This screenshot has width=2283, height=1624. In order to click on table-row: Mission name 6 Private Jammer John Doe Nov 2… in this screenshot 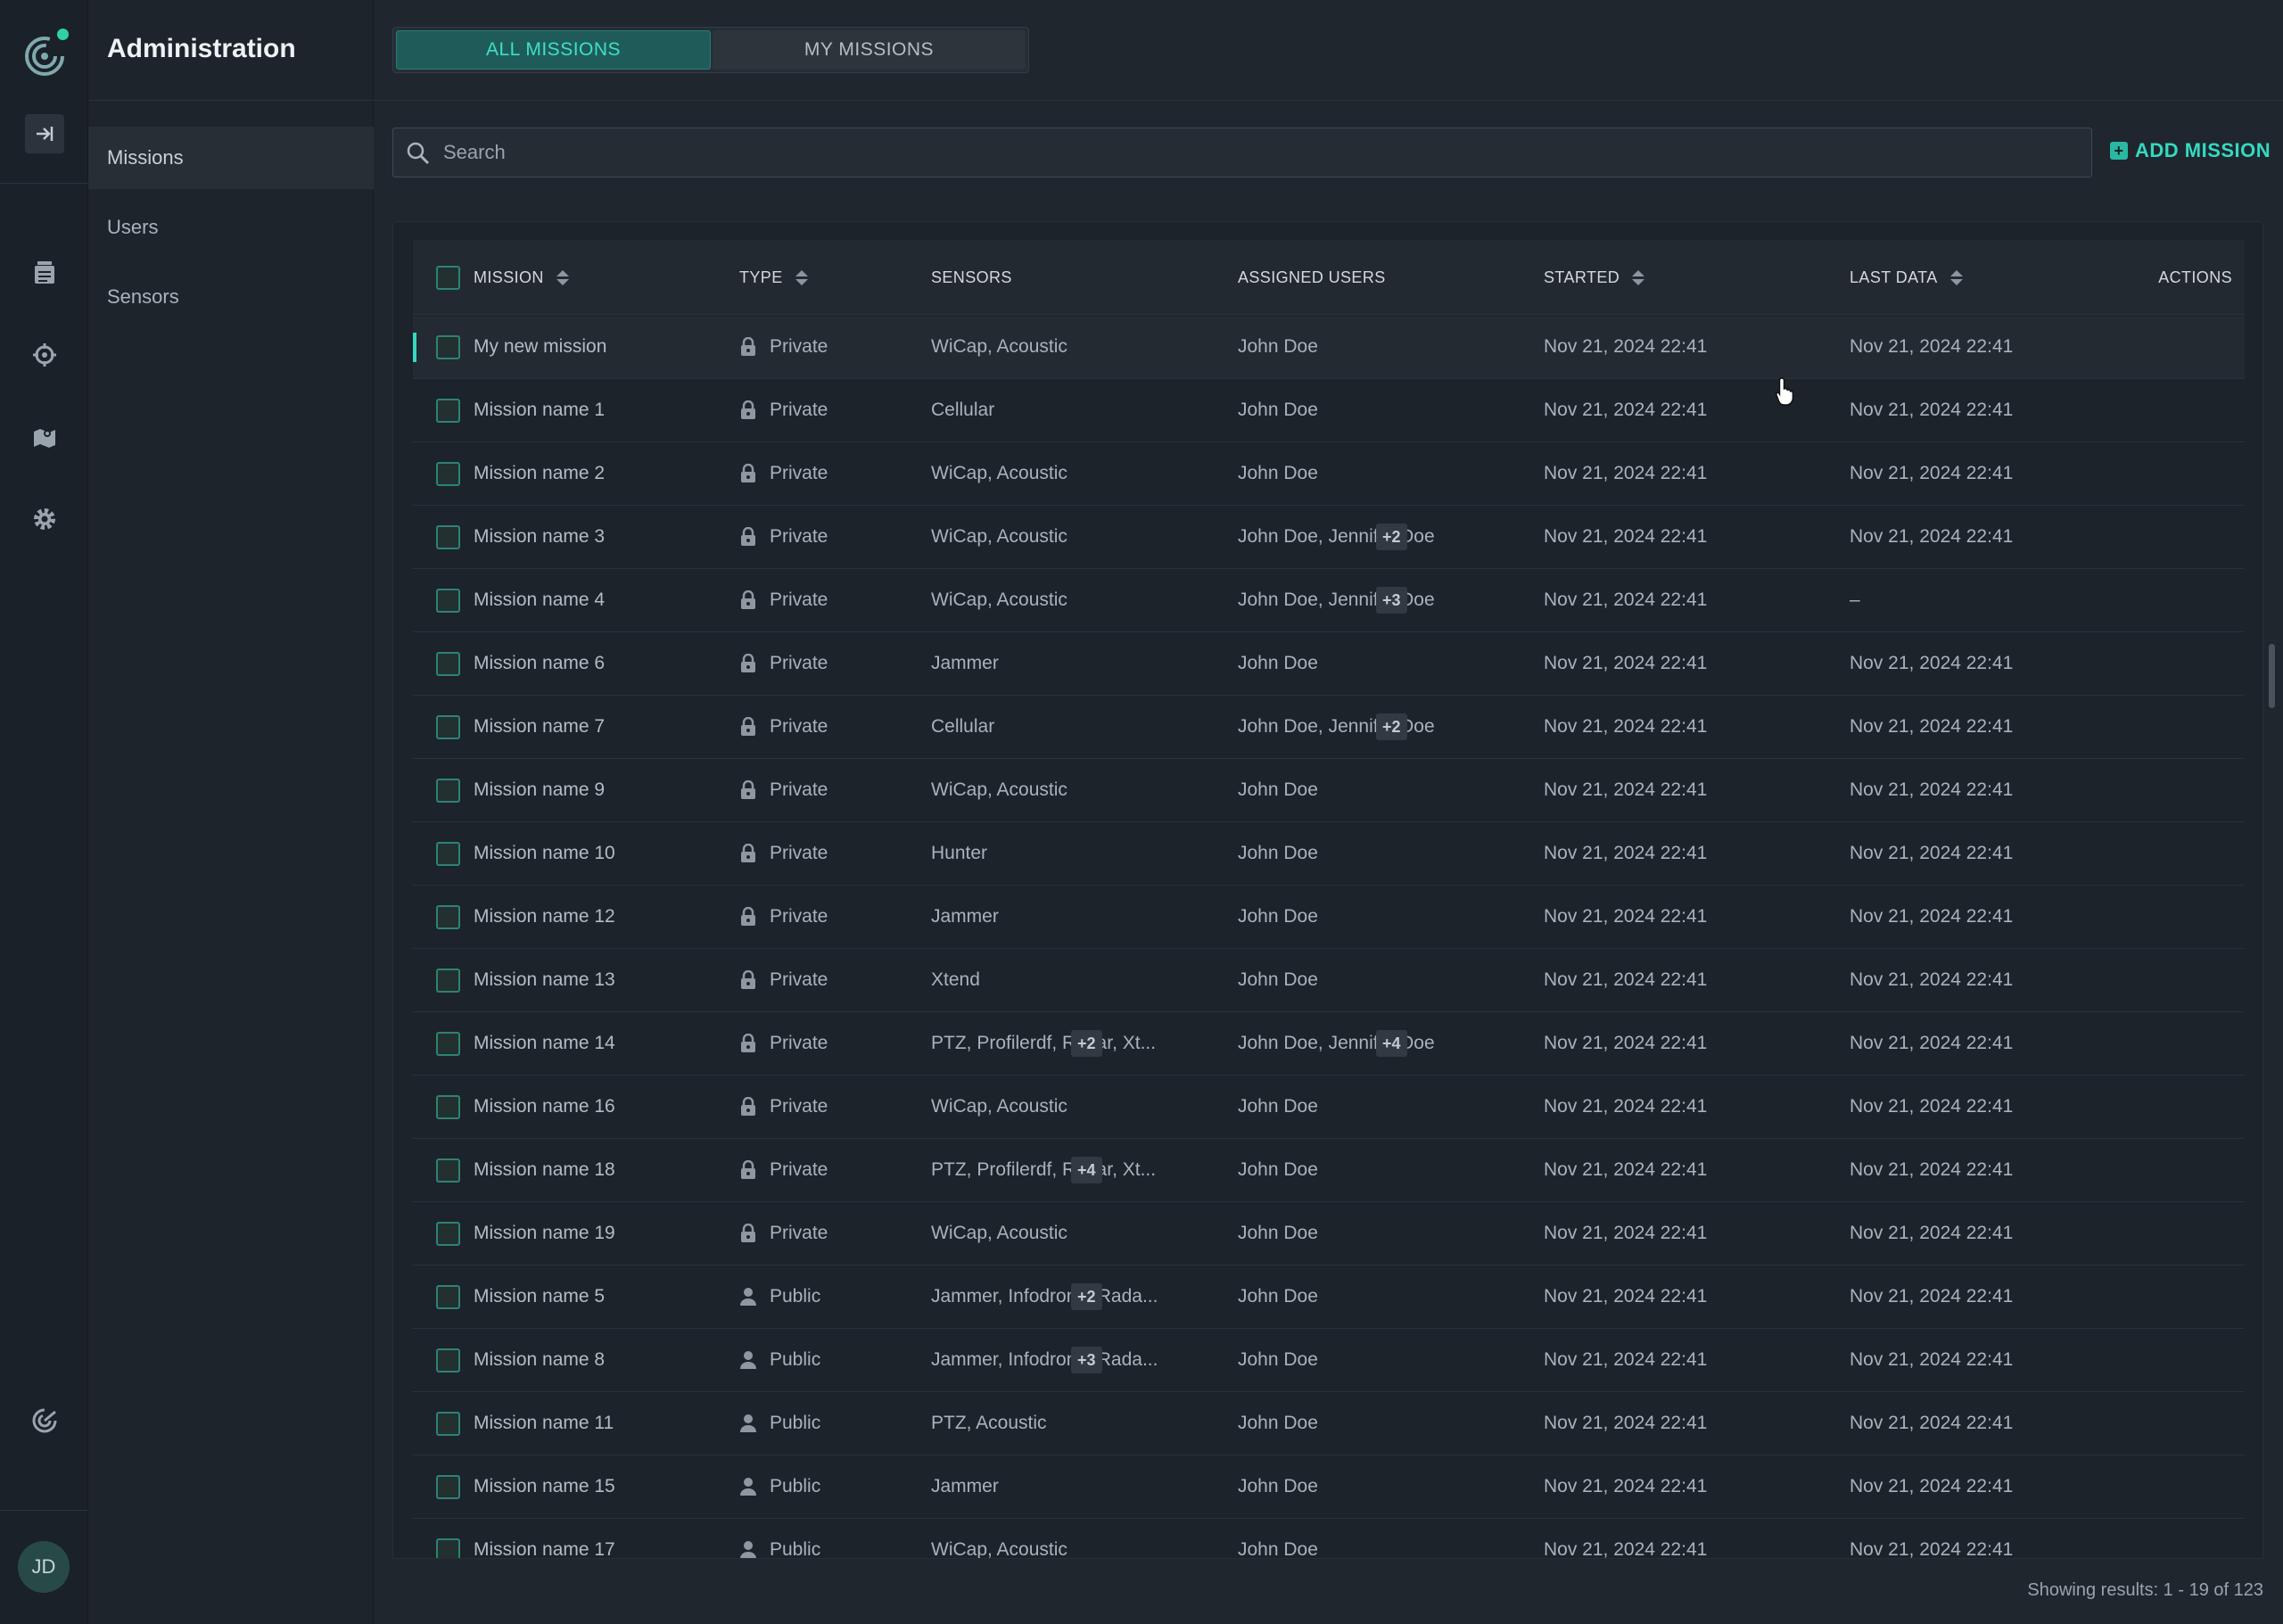, I will do `click(1329, 664)`.